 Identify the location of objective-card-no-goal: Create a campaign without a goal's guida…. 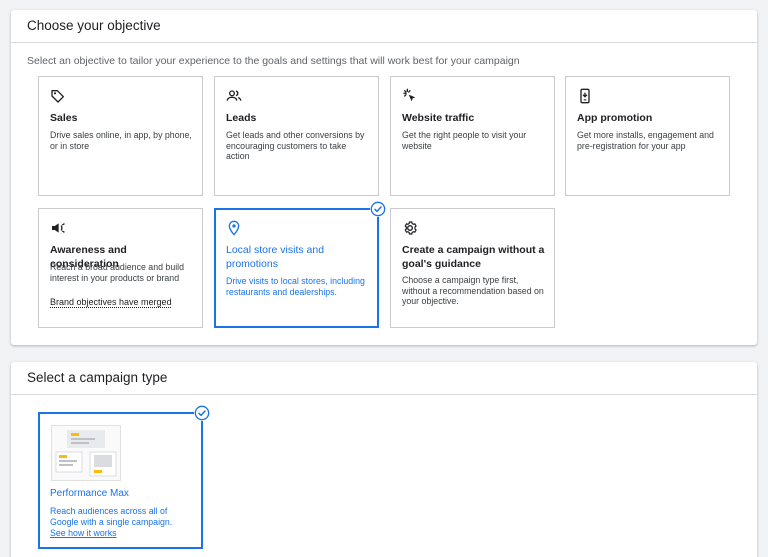
(472, 268).